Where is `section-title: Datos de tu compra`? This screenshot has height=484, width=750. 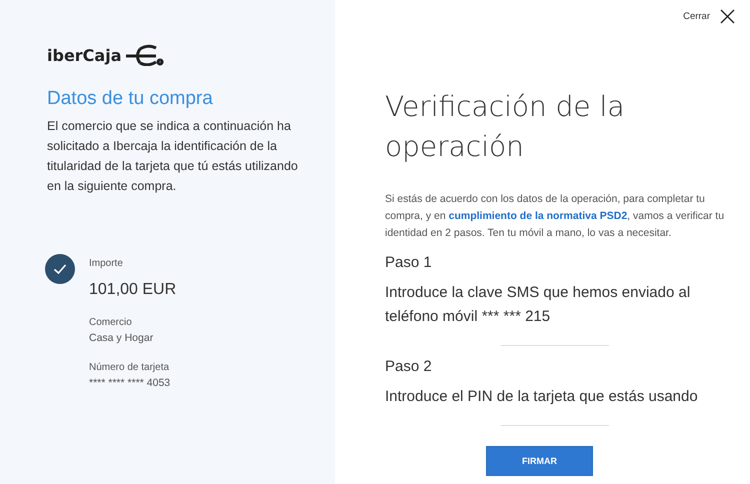 section-title: Datos de tu compra is located at coordinates (130, 99).